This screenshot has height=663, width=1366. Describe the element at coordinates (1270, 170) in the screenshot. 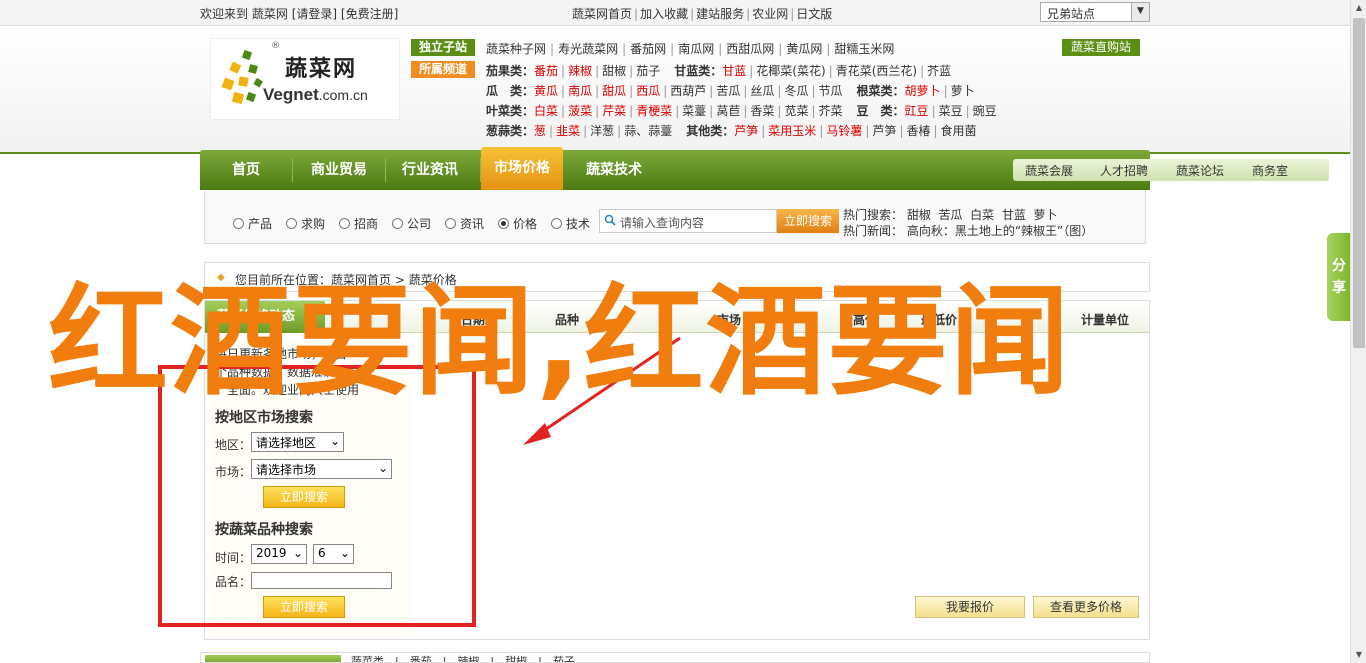

I see `subnav-office: 商务室` at that location.